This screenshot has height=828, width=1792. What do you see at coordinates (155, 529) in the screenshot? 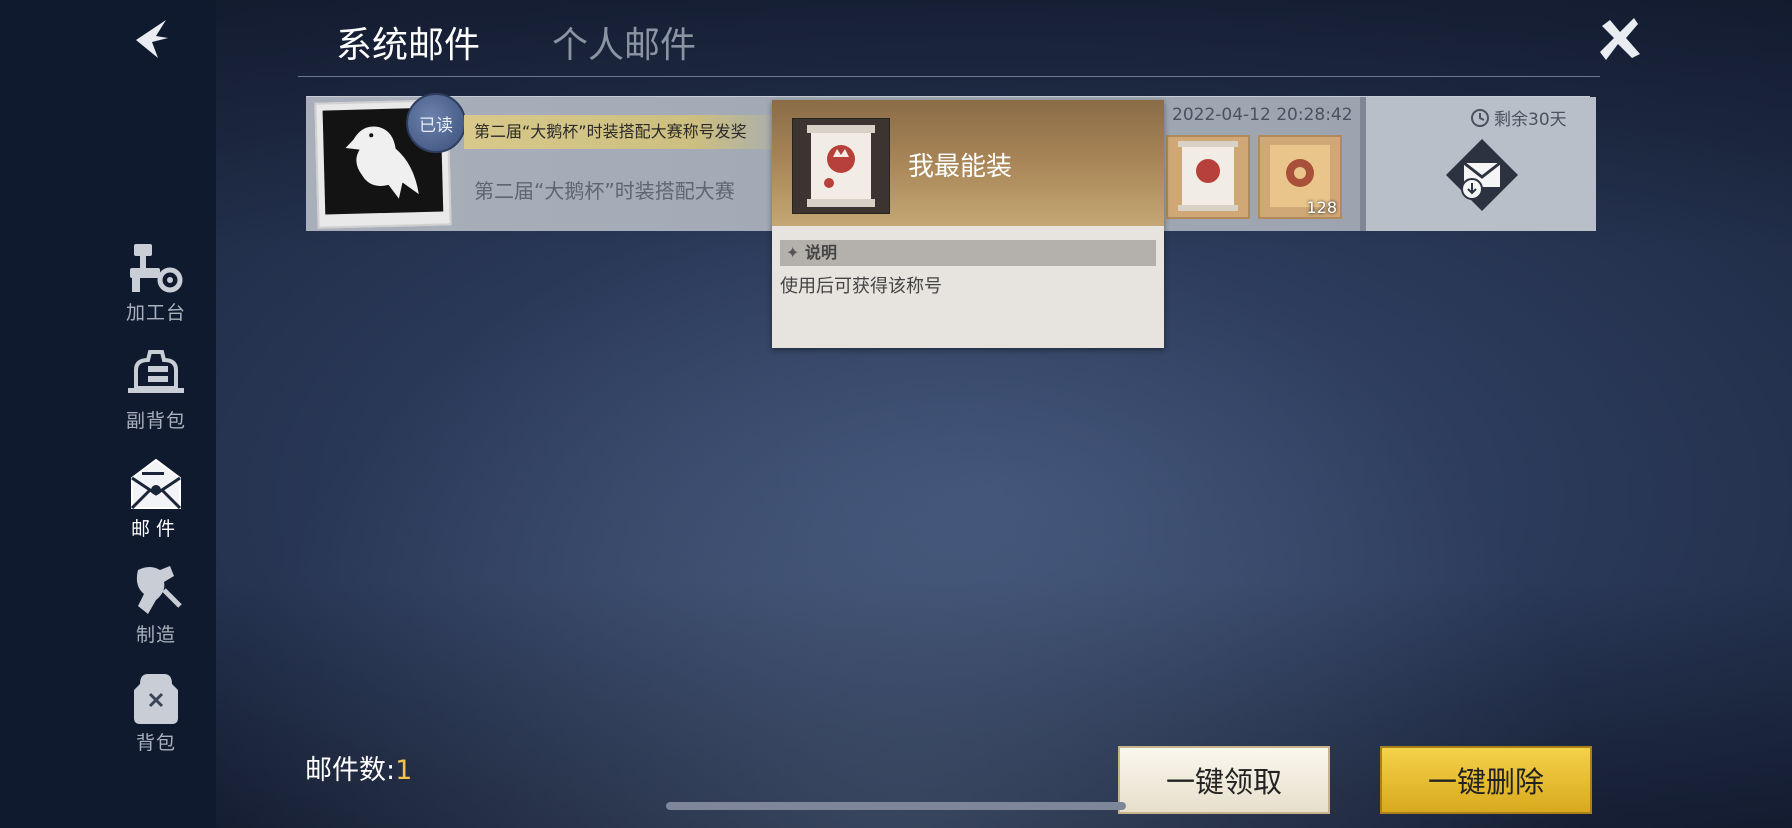
I see `sidebar-item-label: 邮件` at bounding box center [155, 529].